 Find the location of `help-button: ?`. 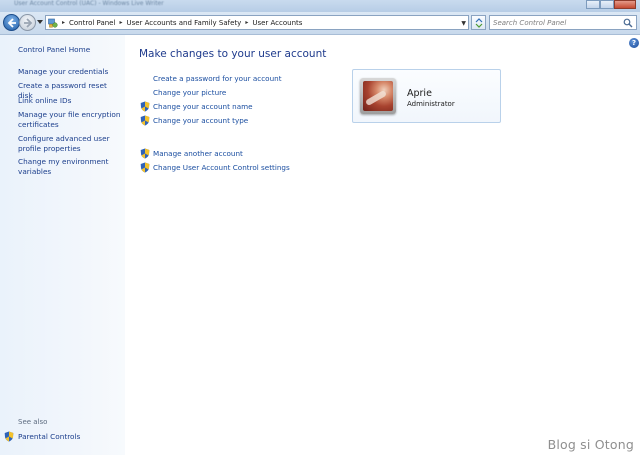

help-button: ? is located at coordinates (634, 43).